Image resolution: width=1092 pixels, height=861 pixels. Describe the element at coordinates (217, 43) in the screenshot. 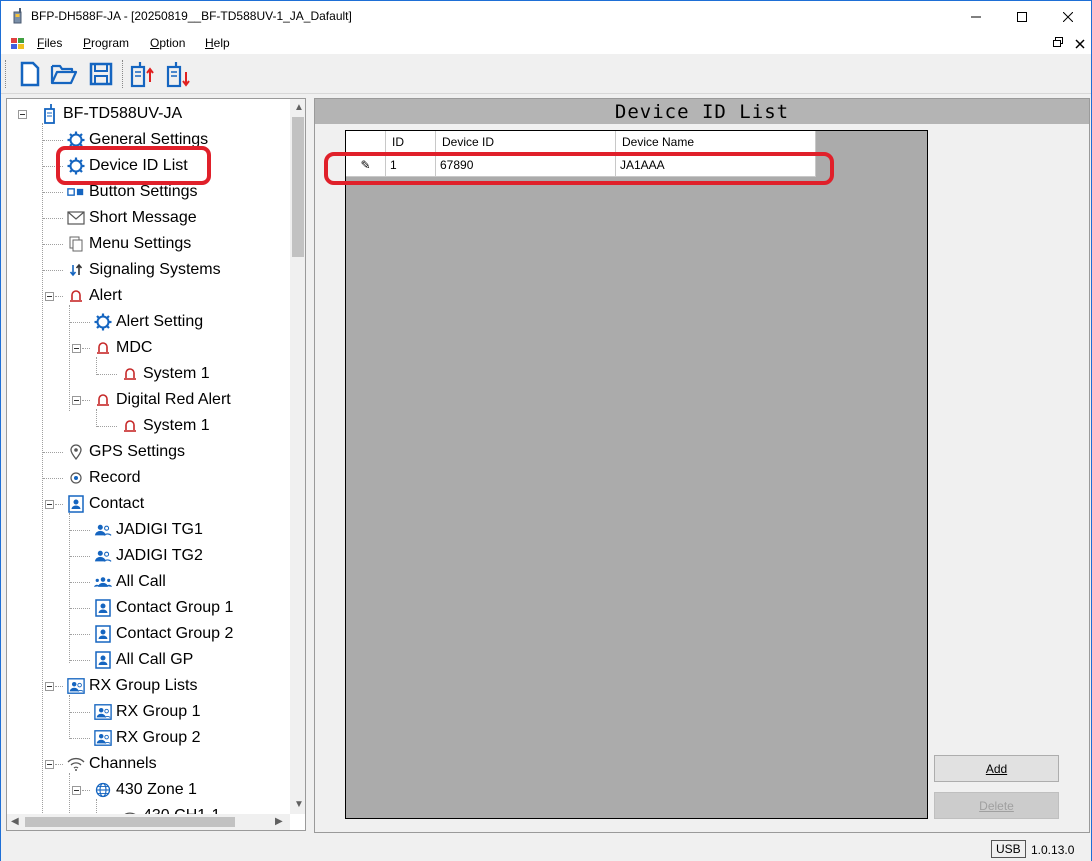

I see `menu-help: Help` at that location.